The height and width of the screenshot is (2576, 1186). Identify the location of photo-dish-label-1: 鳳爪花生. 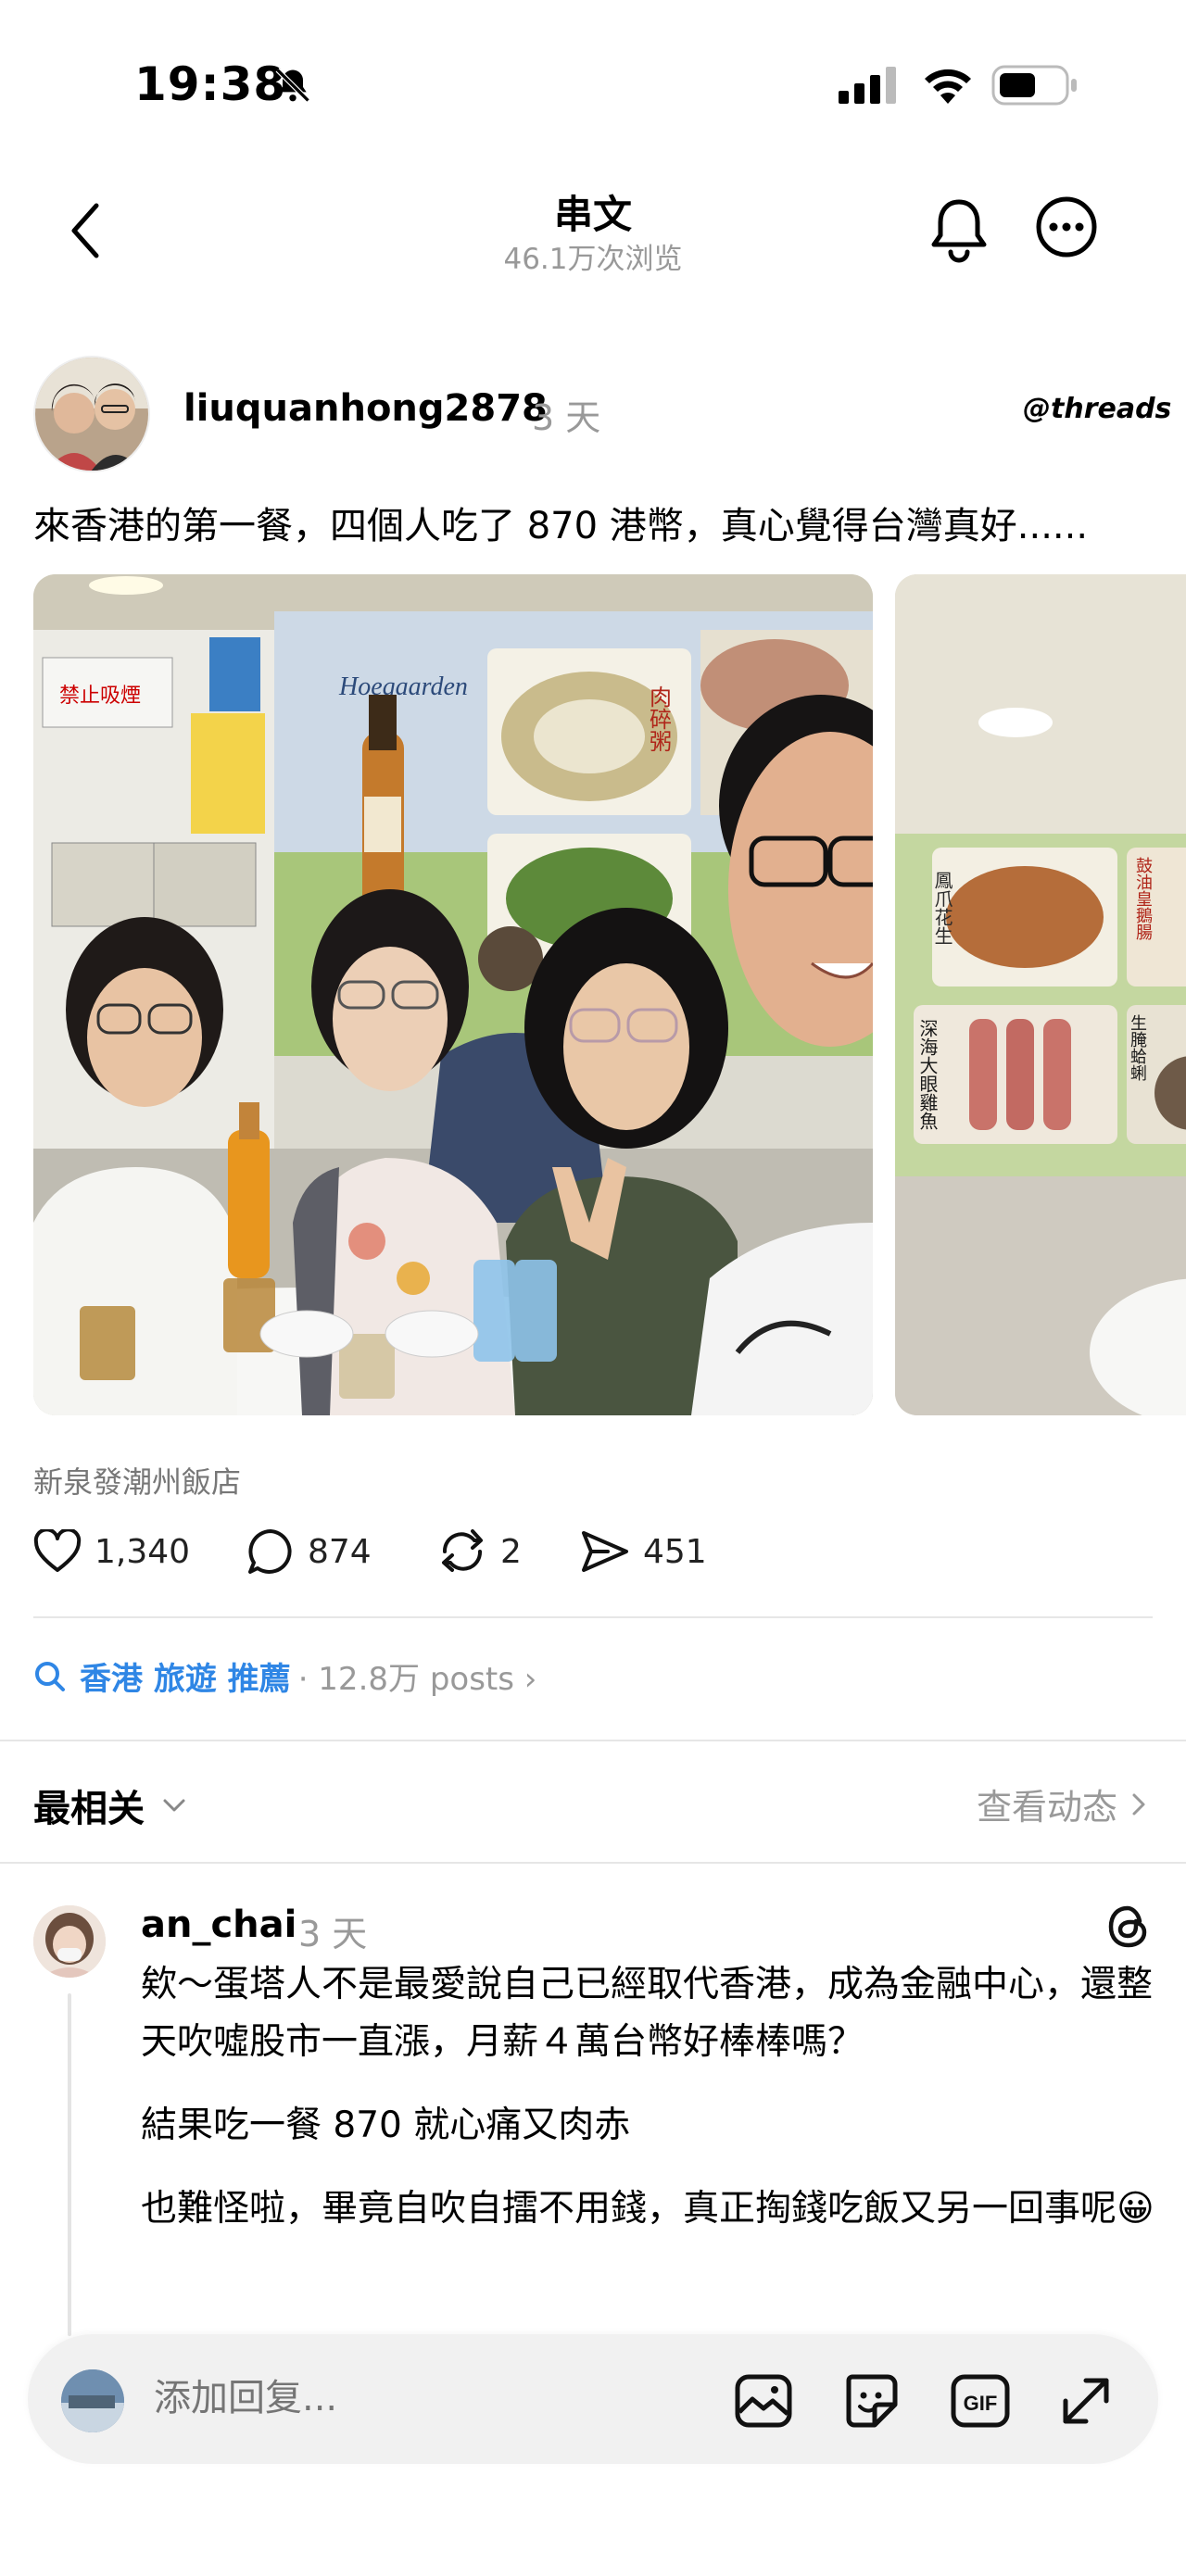
(942, 908).